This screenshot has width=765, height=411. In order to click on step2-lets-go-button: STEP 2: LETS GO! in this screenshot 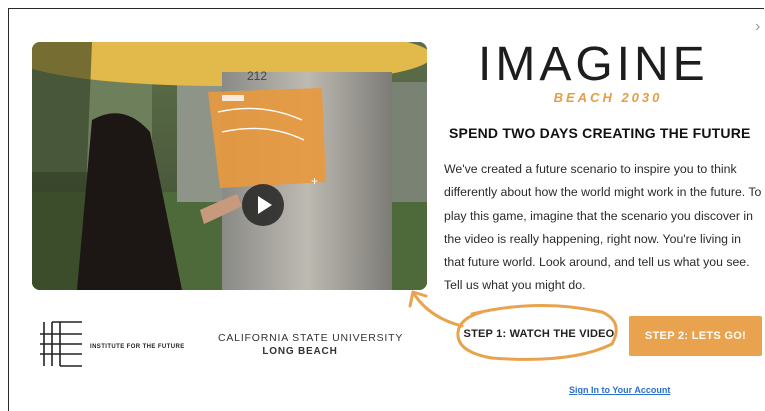, I will do `click(695, 336)`.